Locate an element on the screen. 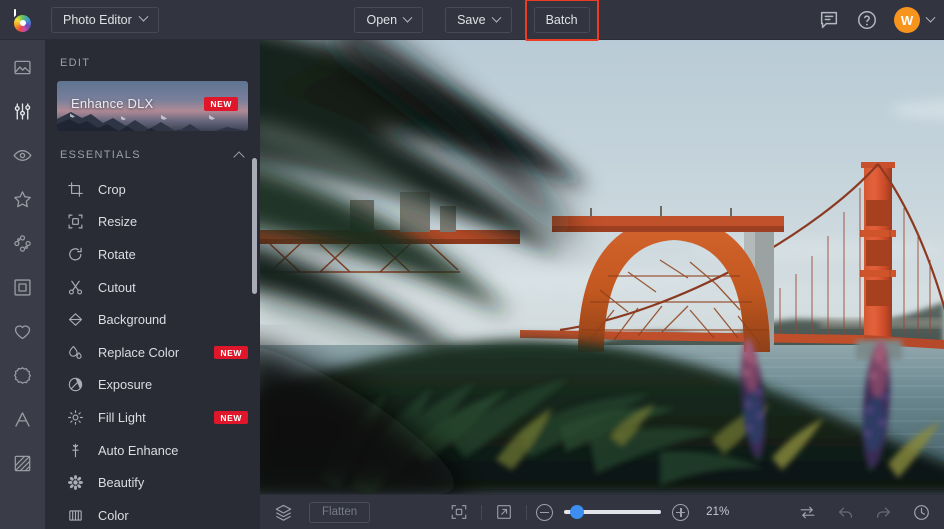 The width and height of the screenshot is (944, 529). resize-icon is located at coordinates (75, 221).